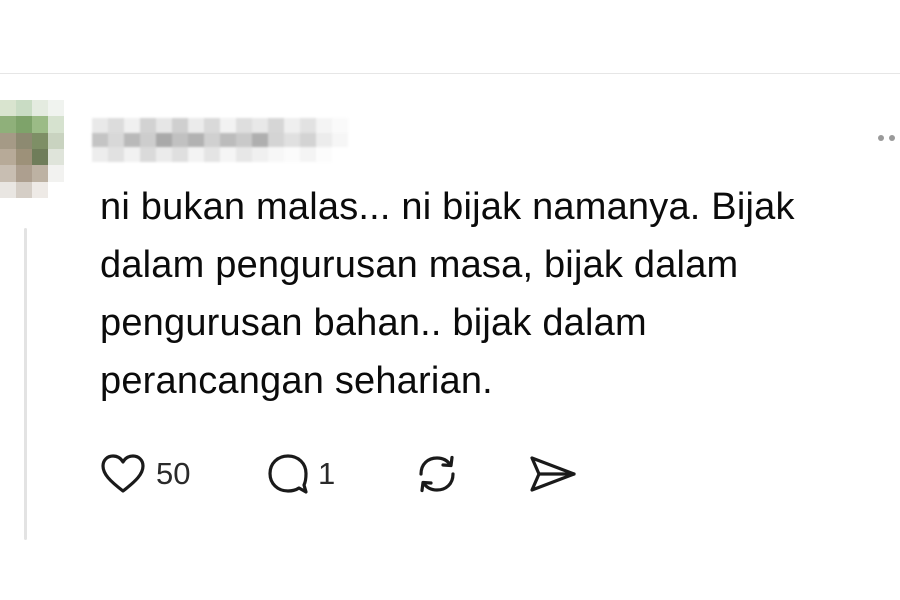 This screenshot has height=600, width=900. Describe the element at coordinates (892, 138) in the screenshot. I see `more-options-icon-dot` at that location.